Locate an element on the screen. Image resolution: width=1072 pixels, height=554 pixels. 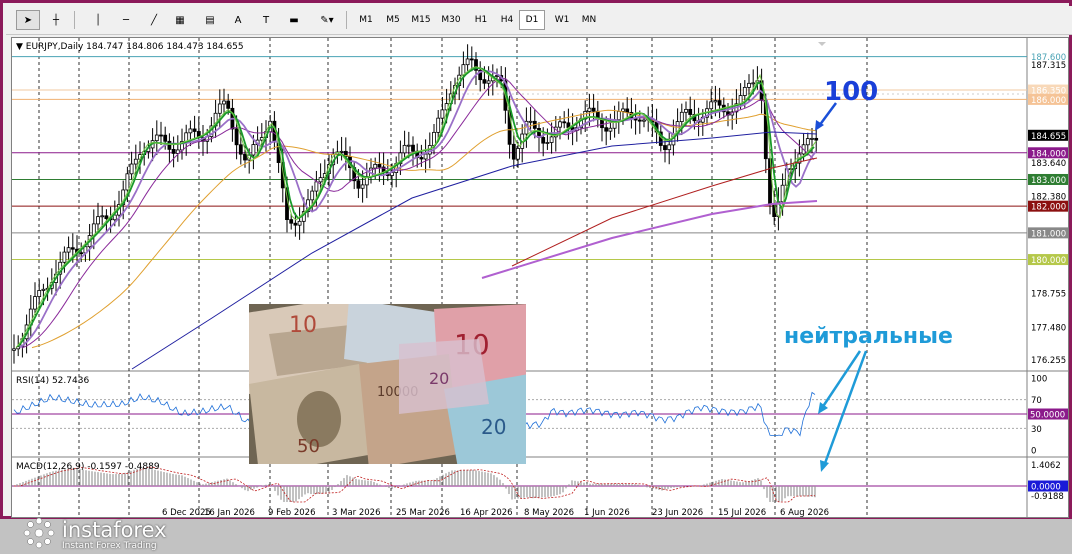
price-axis-label: 180.000 is located at coordinates (1048, 261).